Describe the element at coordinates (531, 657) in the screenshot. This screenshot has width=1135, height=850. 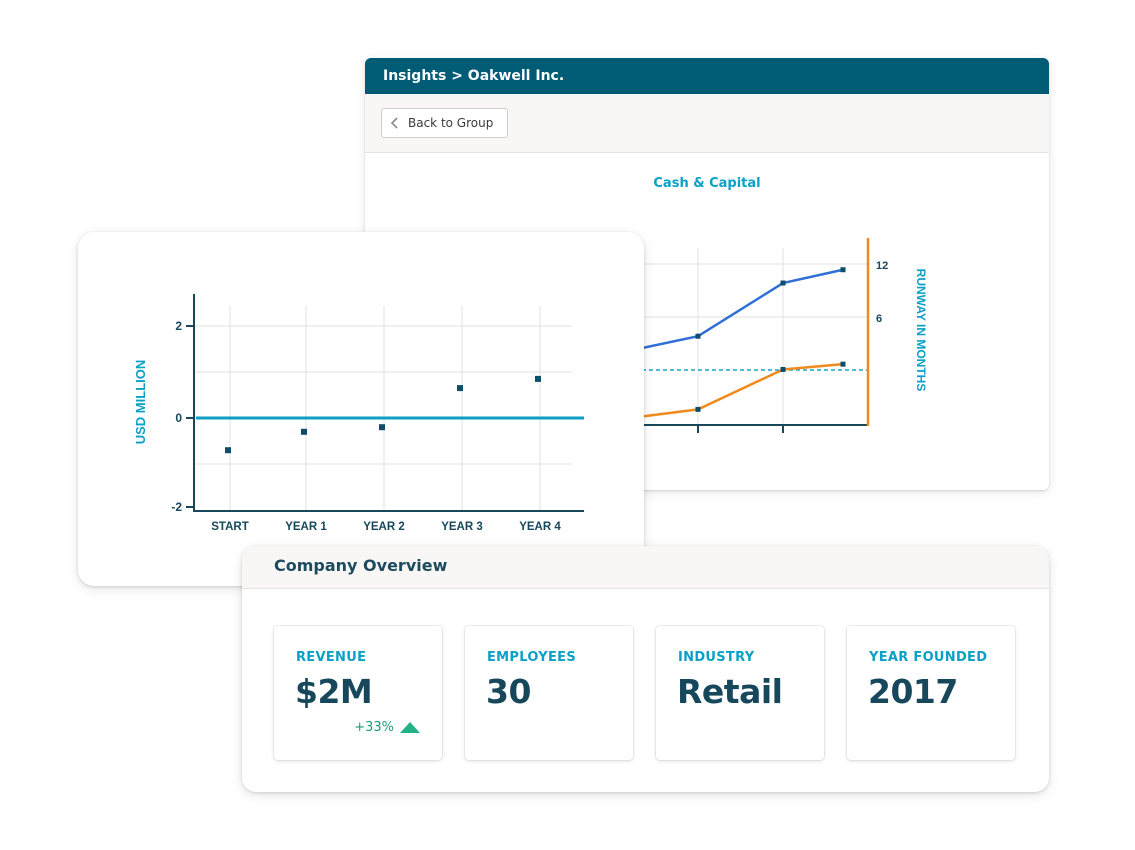
I see `stat-label: EMPLOYEES` at that location.